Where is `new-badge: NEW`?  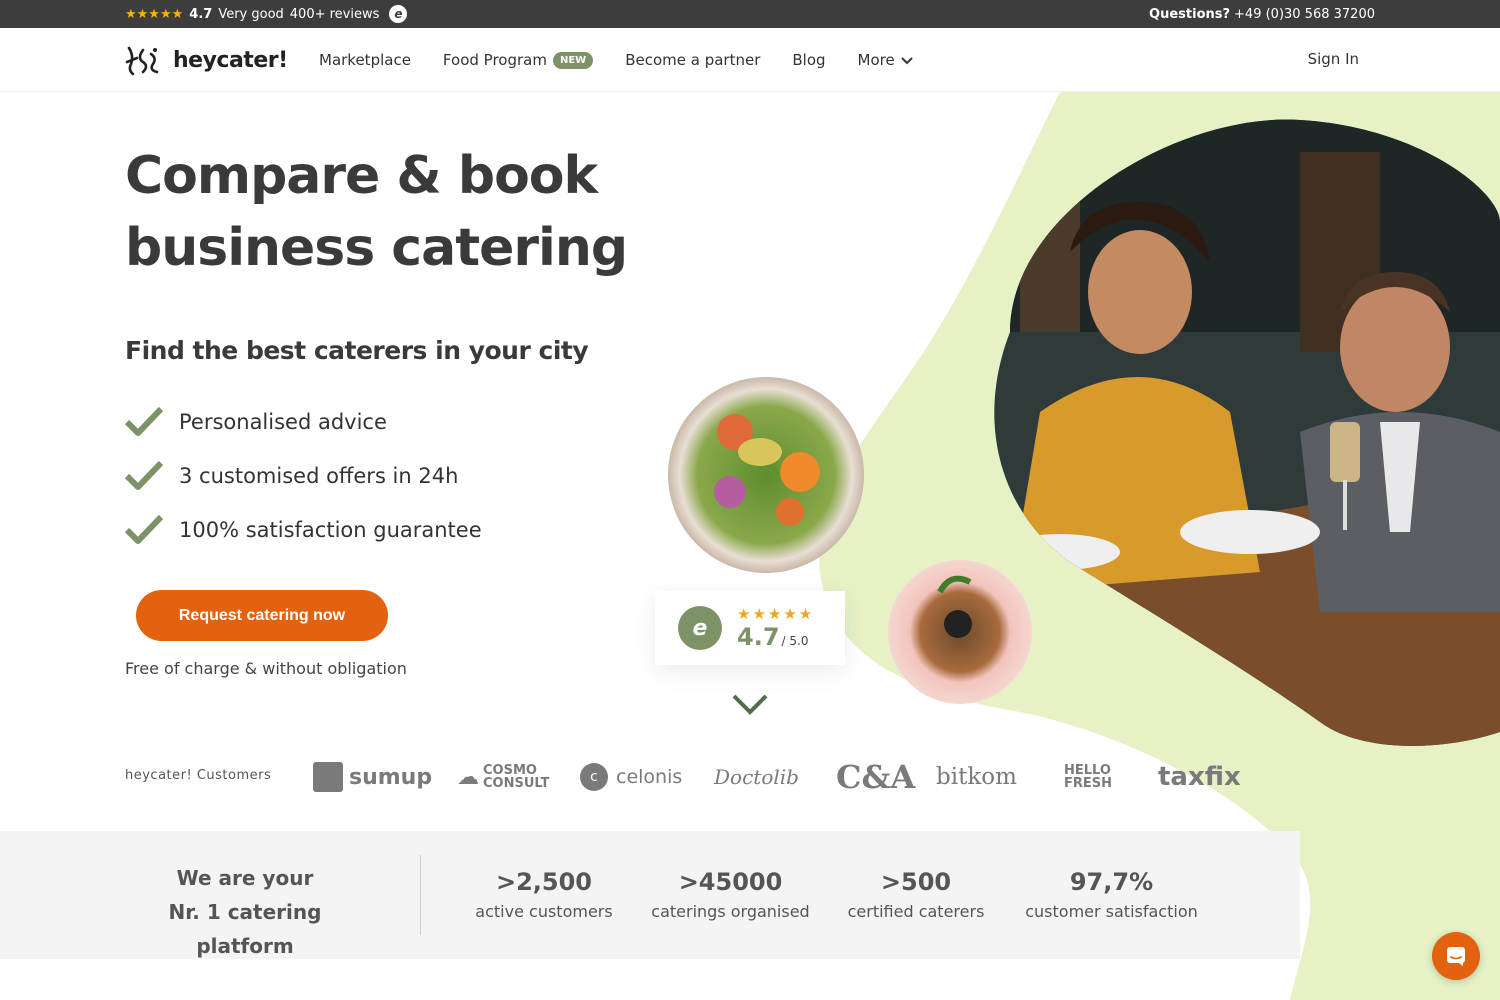 new-badge: NEW is located at coordinates (573, 60).